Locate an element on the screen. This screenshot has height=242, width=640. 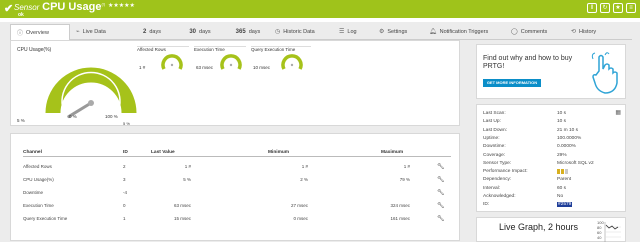
col-maximum: Maximum is located at coordinates (392, 152).